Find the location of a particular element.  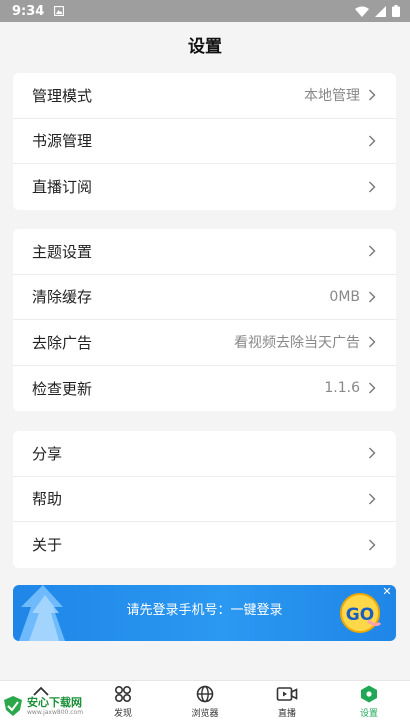

row-label: 清除缓存 is located at coordinates (62, 297).